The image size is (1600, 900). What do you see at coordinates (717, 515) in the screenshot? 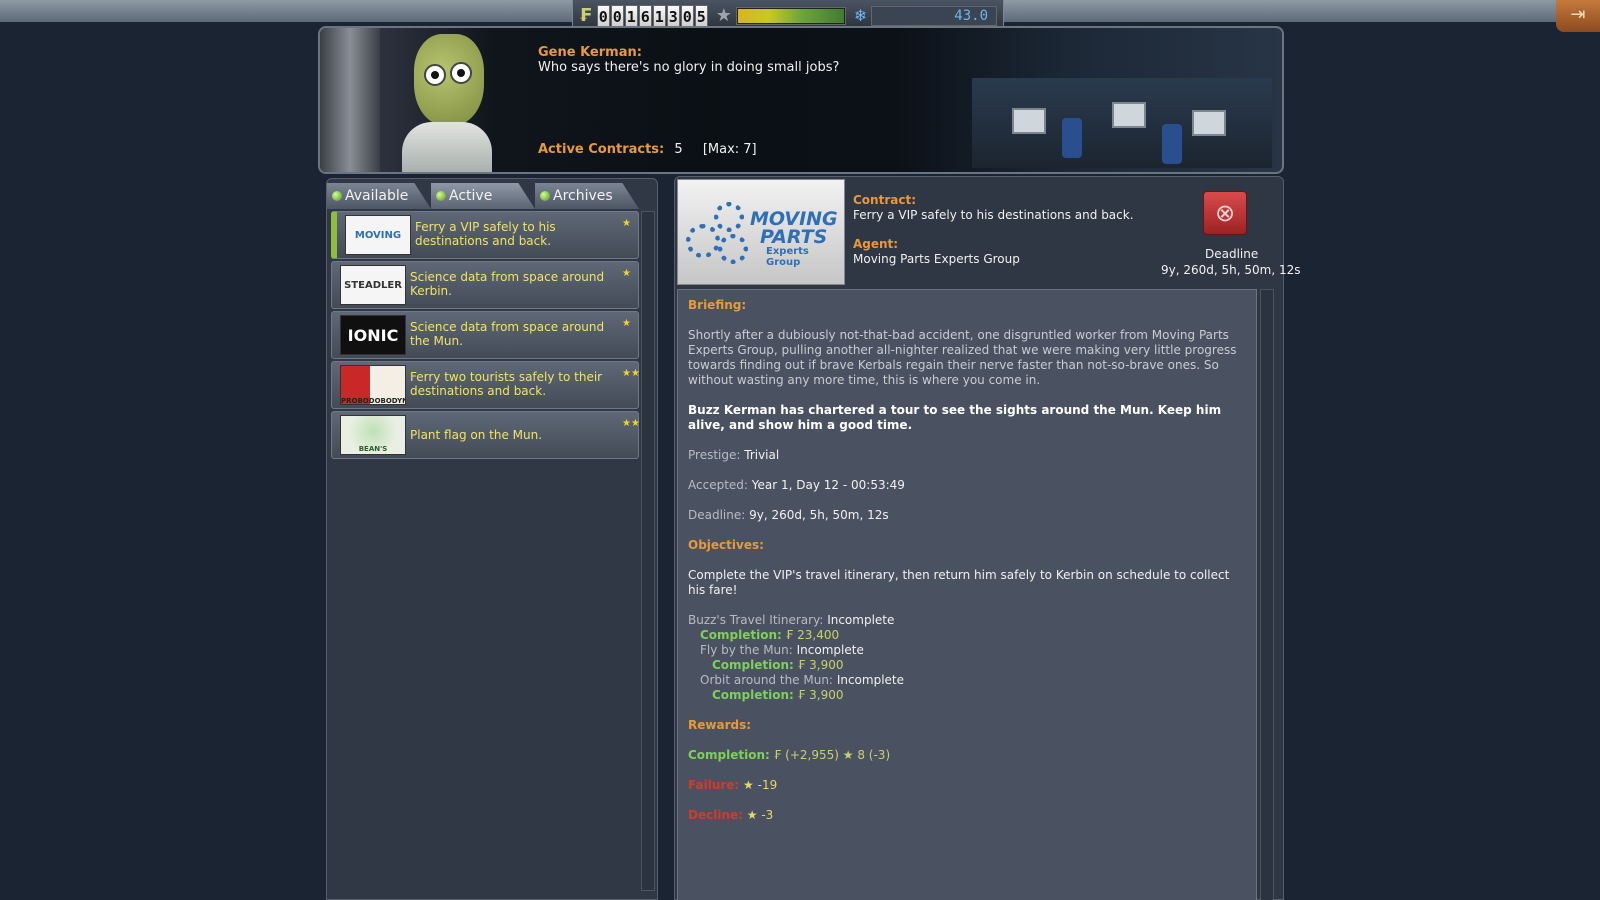
I see `deadline-label: Deadline:` at bounding box center [717, 515].